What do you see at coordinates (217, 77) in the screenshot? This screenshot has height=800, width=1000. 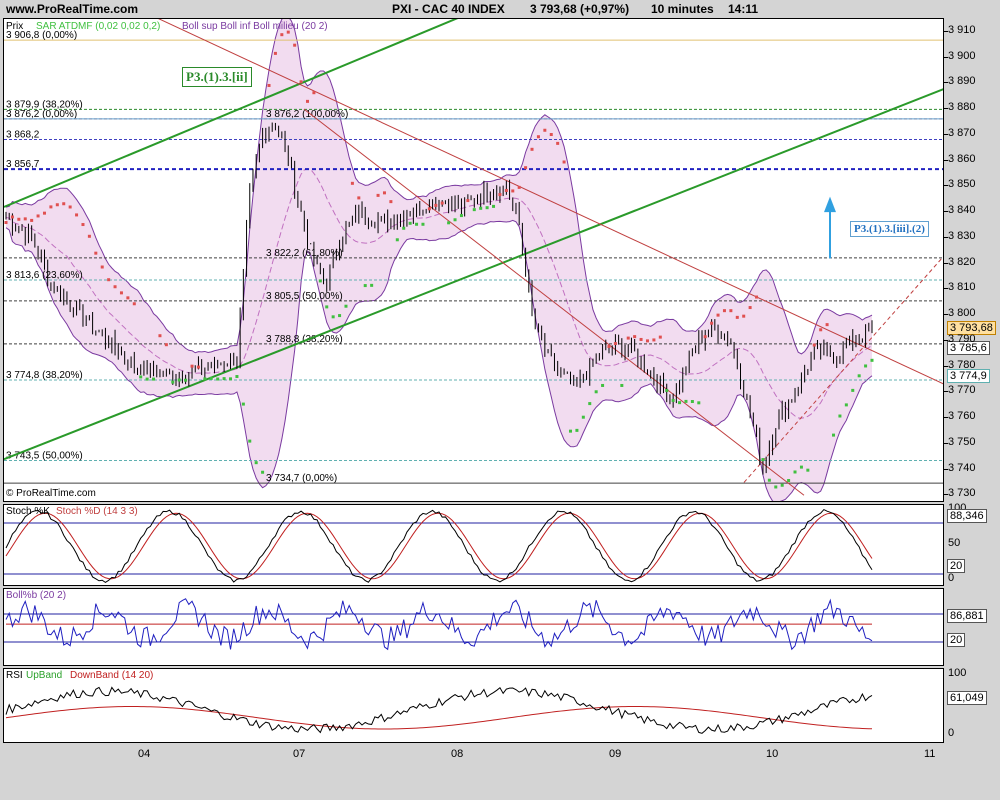 I see `wave-label-ii: P3.(1).3.[ii]` at bounding box center [217, 77].